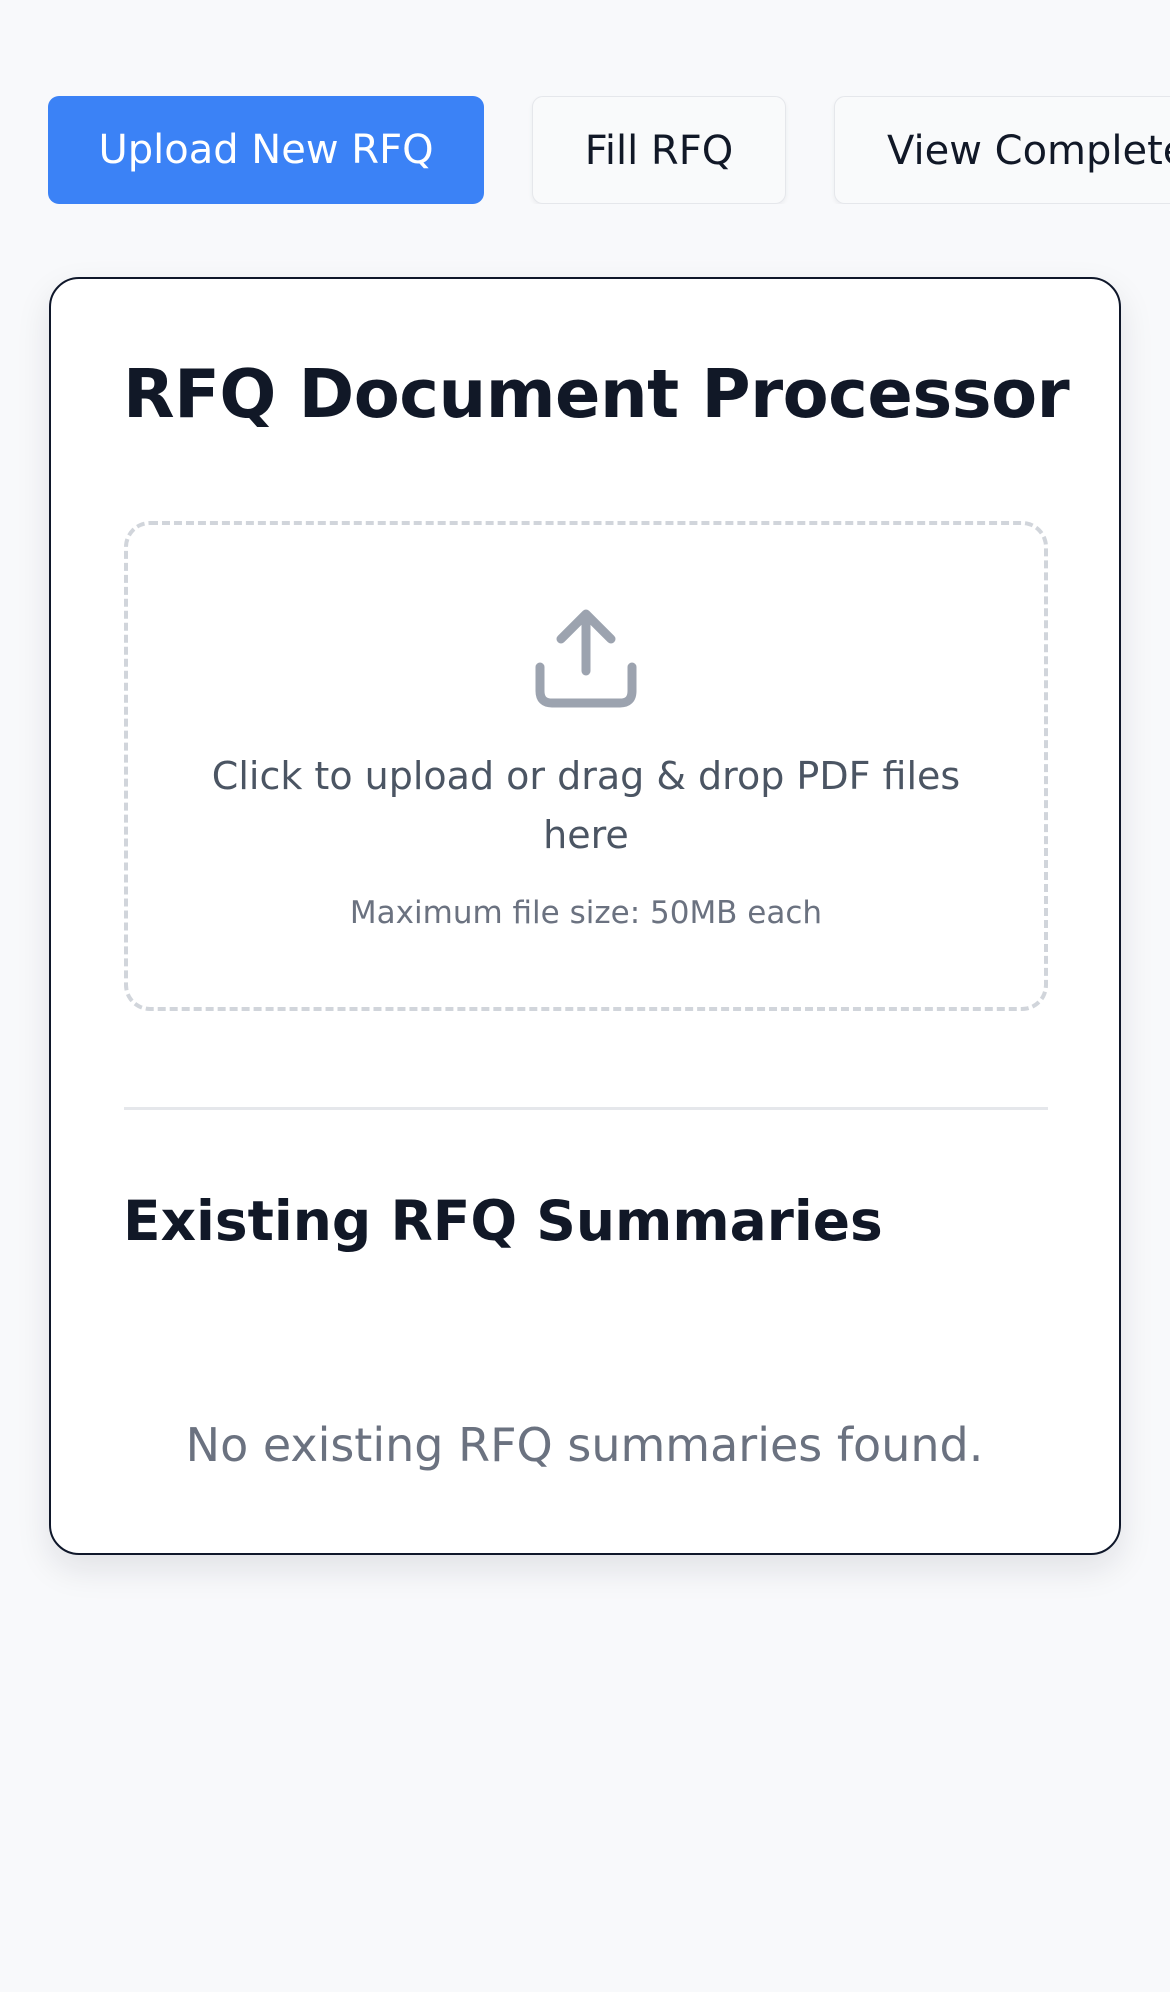 The height and width of the screenshot is (1992, 1170). What do you see at coordinates (586, 913) in the screenshot?
I see `file-size-hint: Maximum file size: 50MB each` at bounding box center [586, 913].